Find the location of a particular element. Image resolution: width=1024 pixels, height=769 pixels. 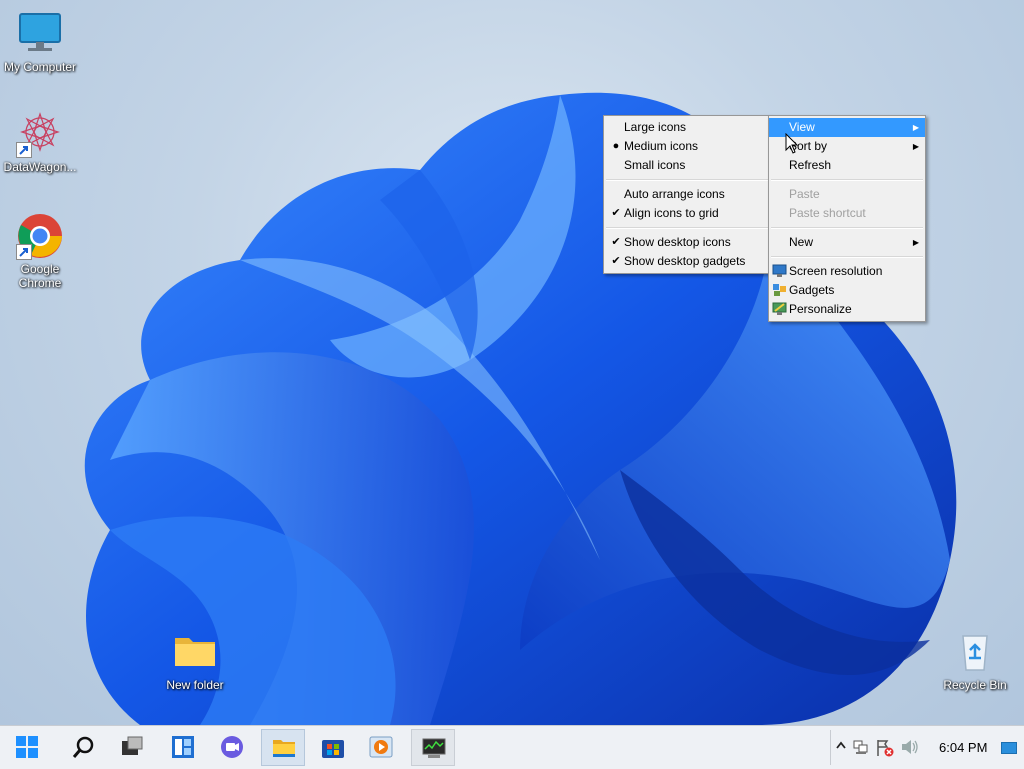

menu-item-refresh: Refresh is located at coordinates (847, 165).